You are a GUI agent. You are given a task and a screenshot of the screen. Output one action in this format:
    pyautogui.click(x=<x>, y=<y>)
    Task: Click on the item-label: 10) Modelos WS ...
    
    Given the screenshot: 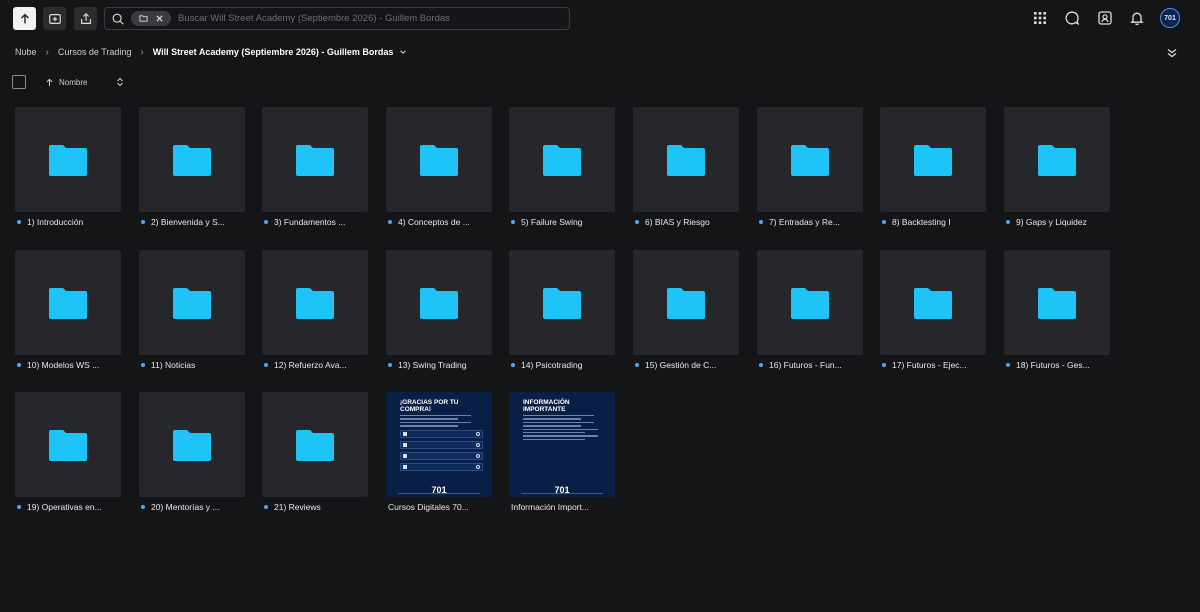 What is the action you would take?
    pyautogui.click(x=69, y=365)
    